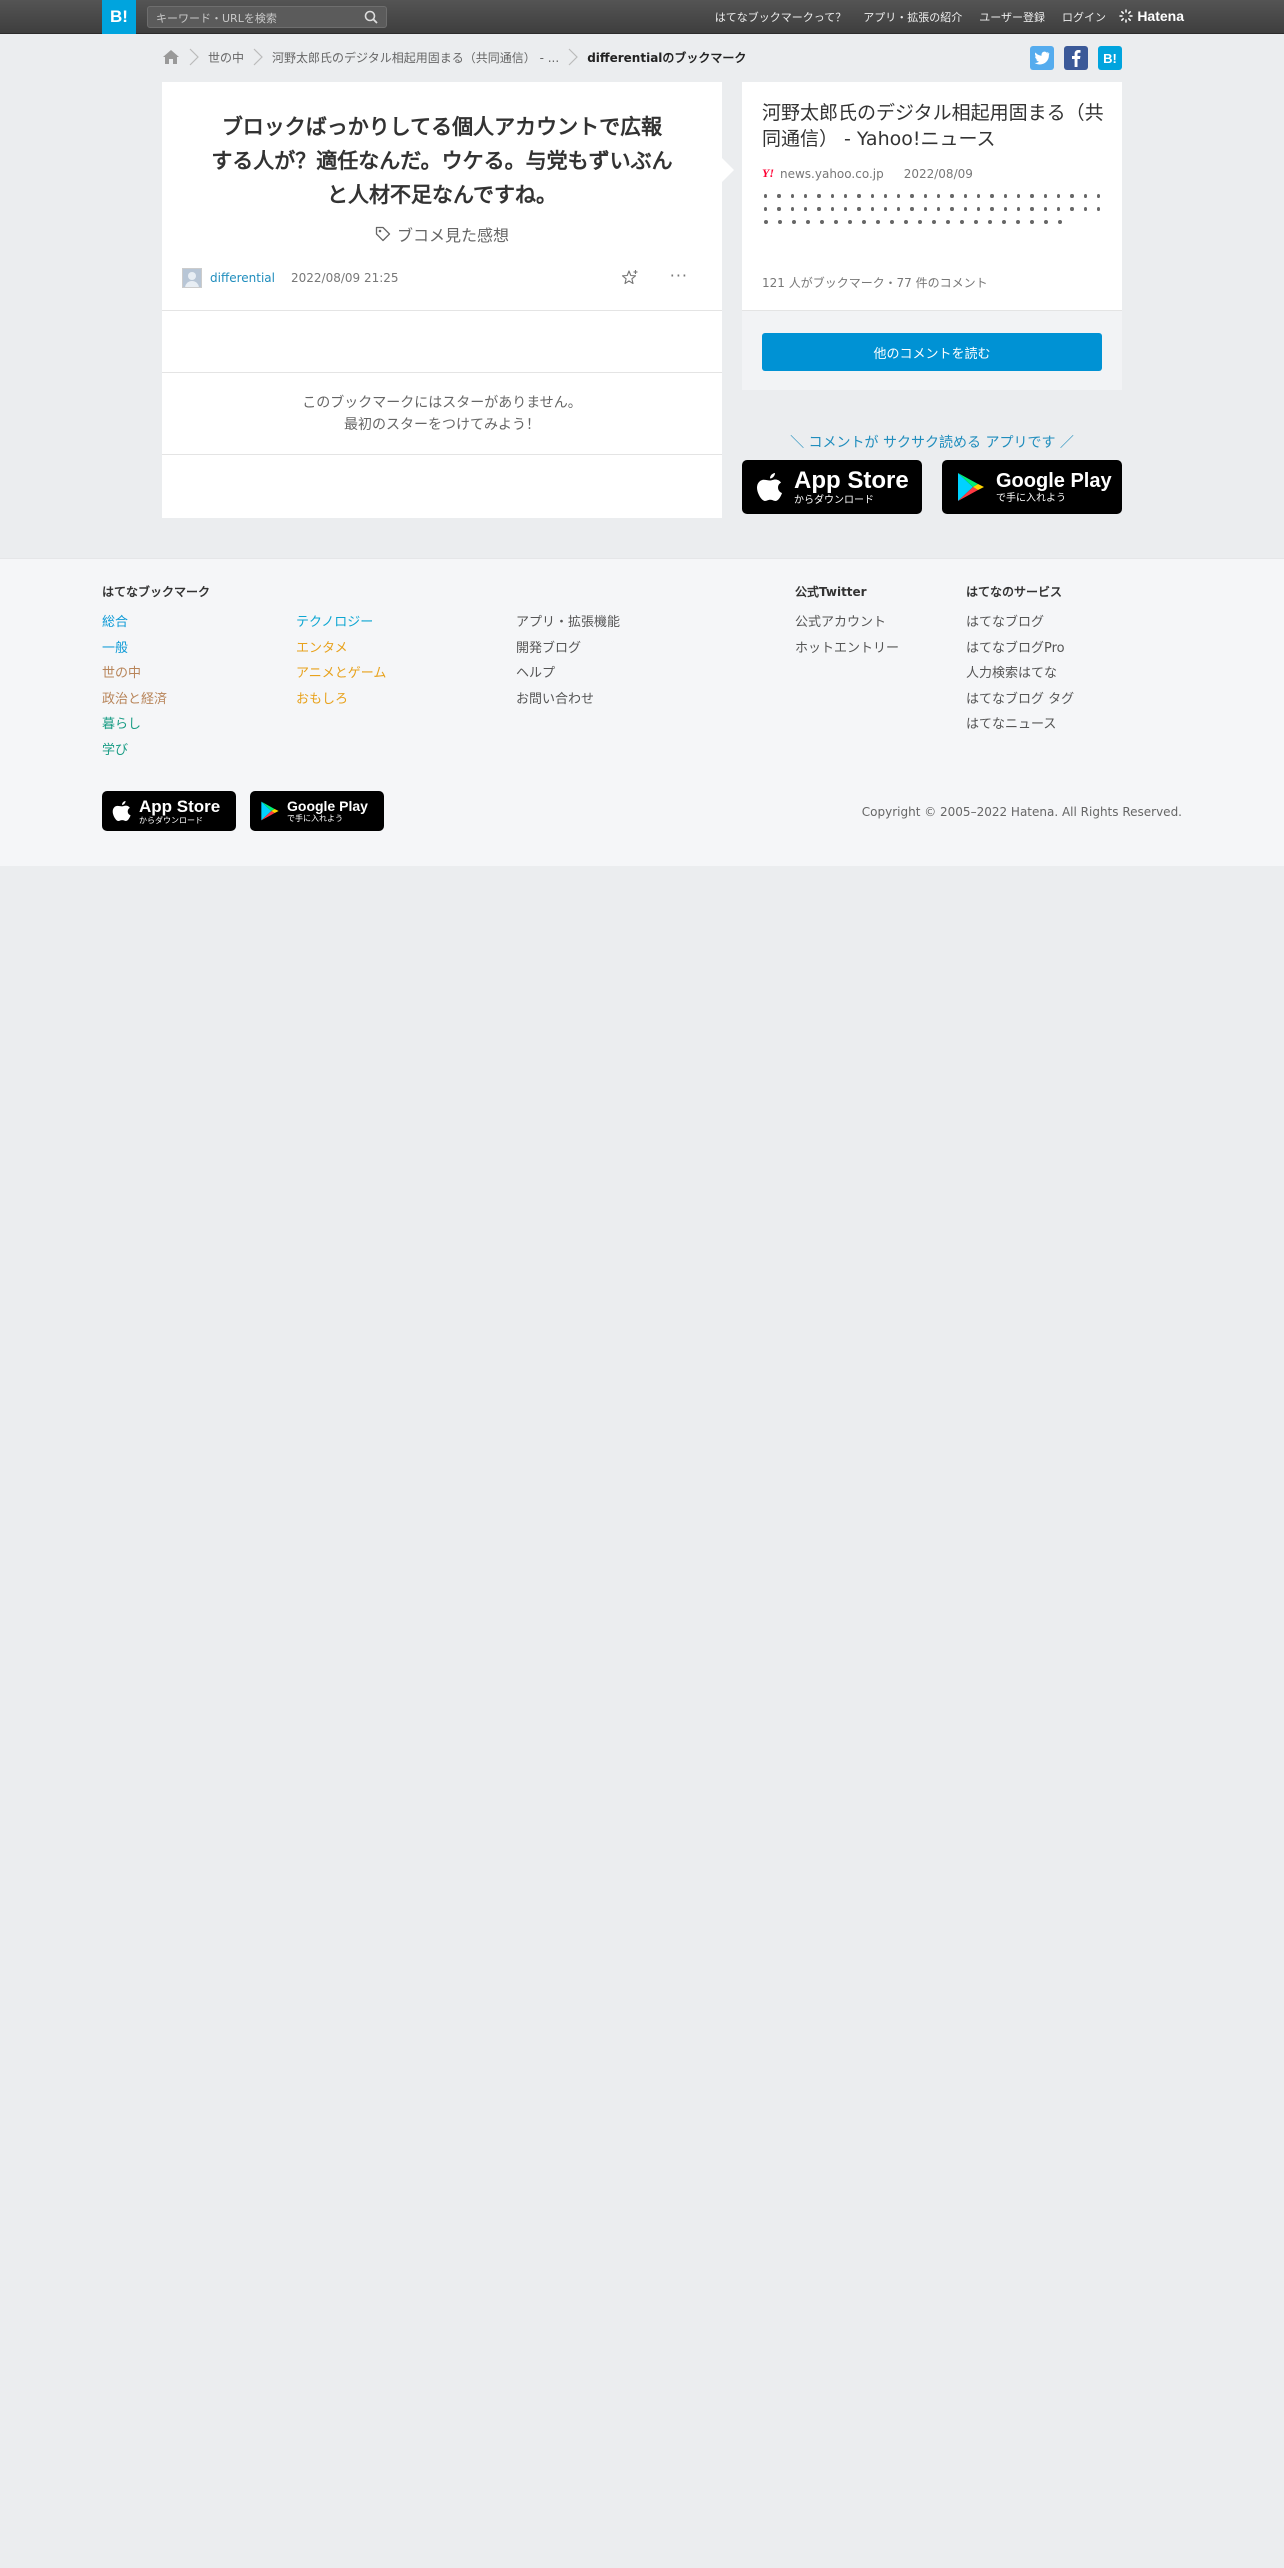 This screenshot has width=1284, height=2568. I want to click on no-star-line: 最初のスターをつけてみよう！, so click(442, 425).